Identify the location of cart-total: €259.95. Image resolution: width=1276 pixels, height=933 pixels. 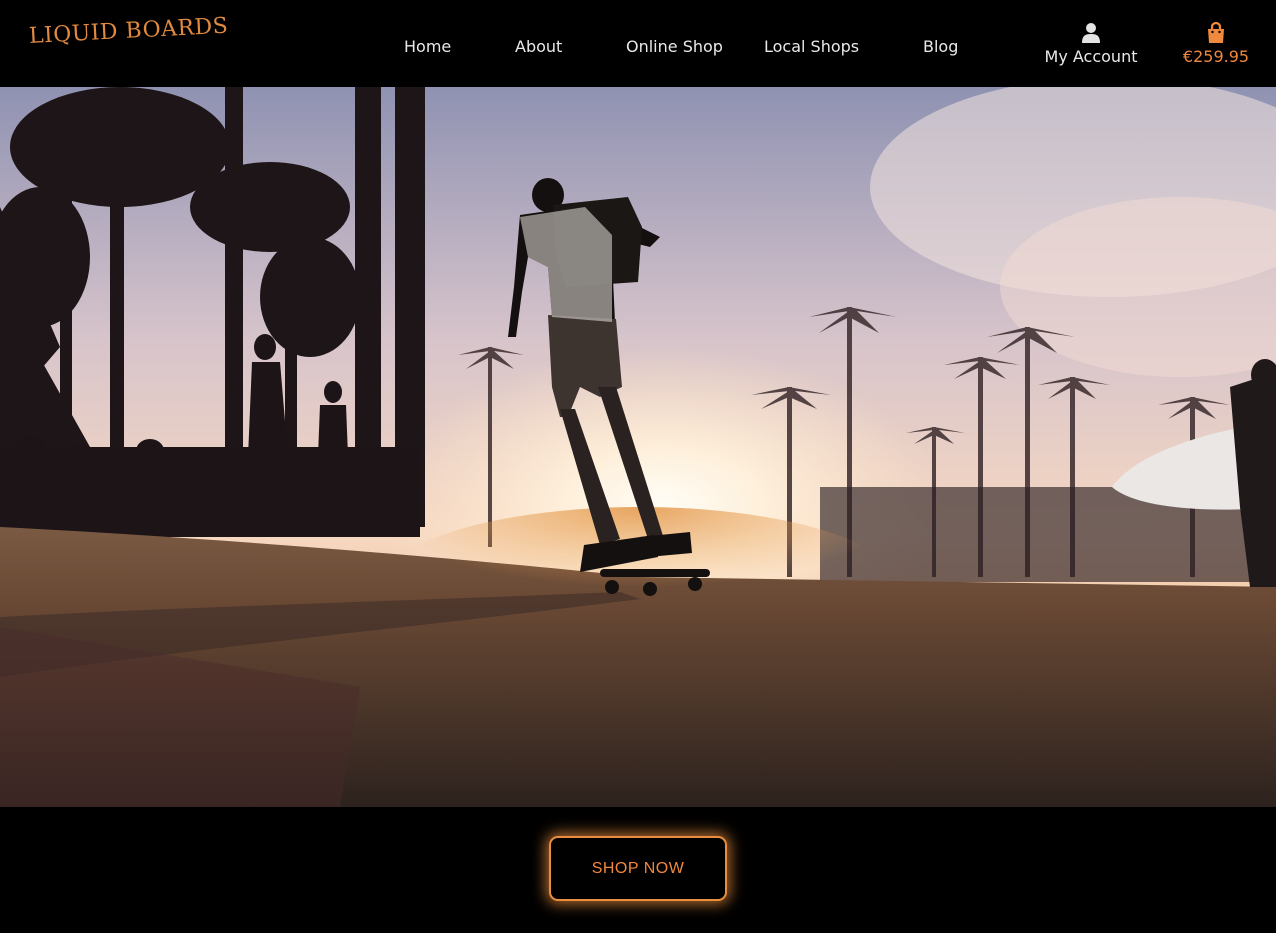
(1216, 56).